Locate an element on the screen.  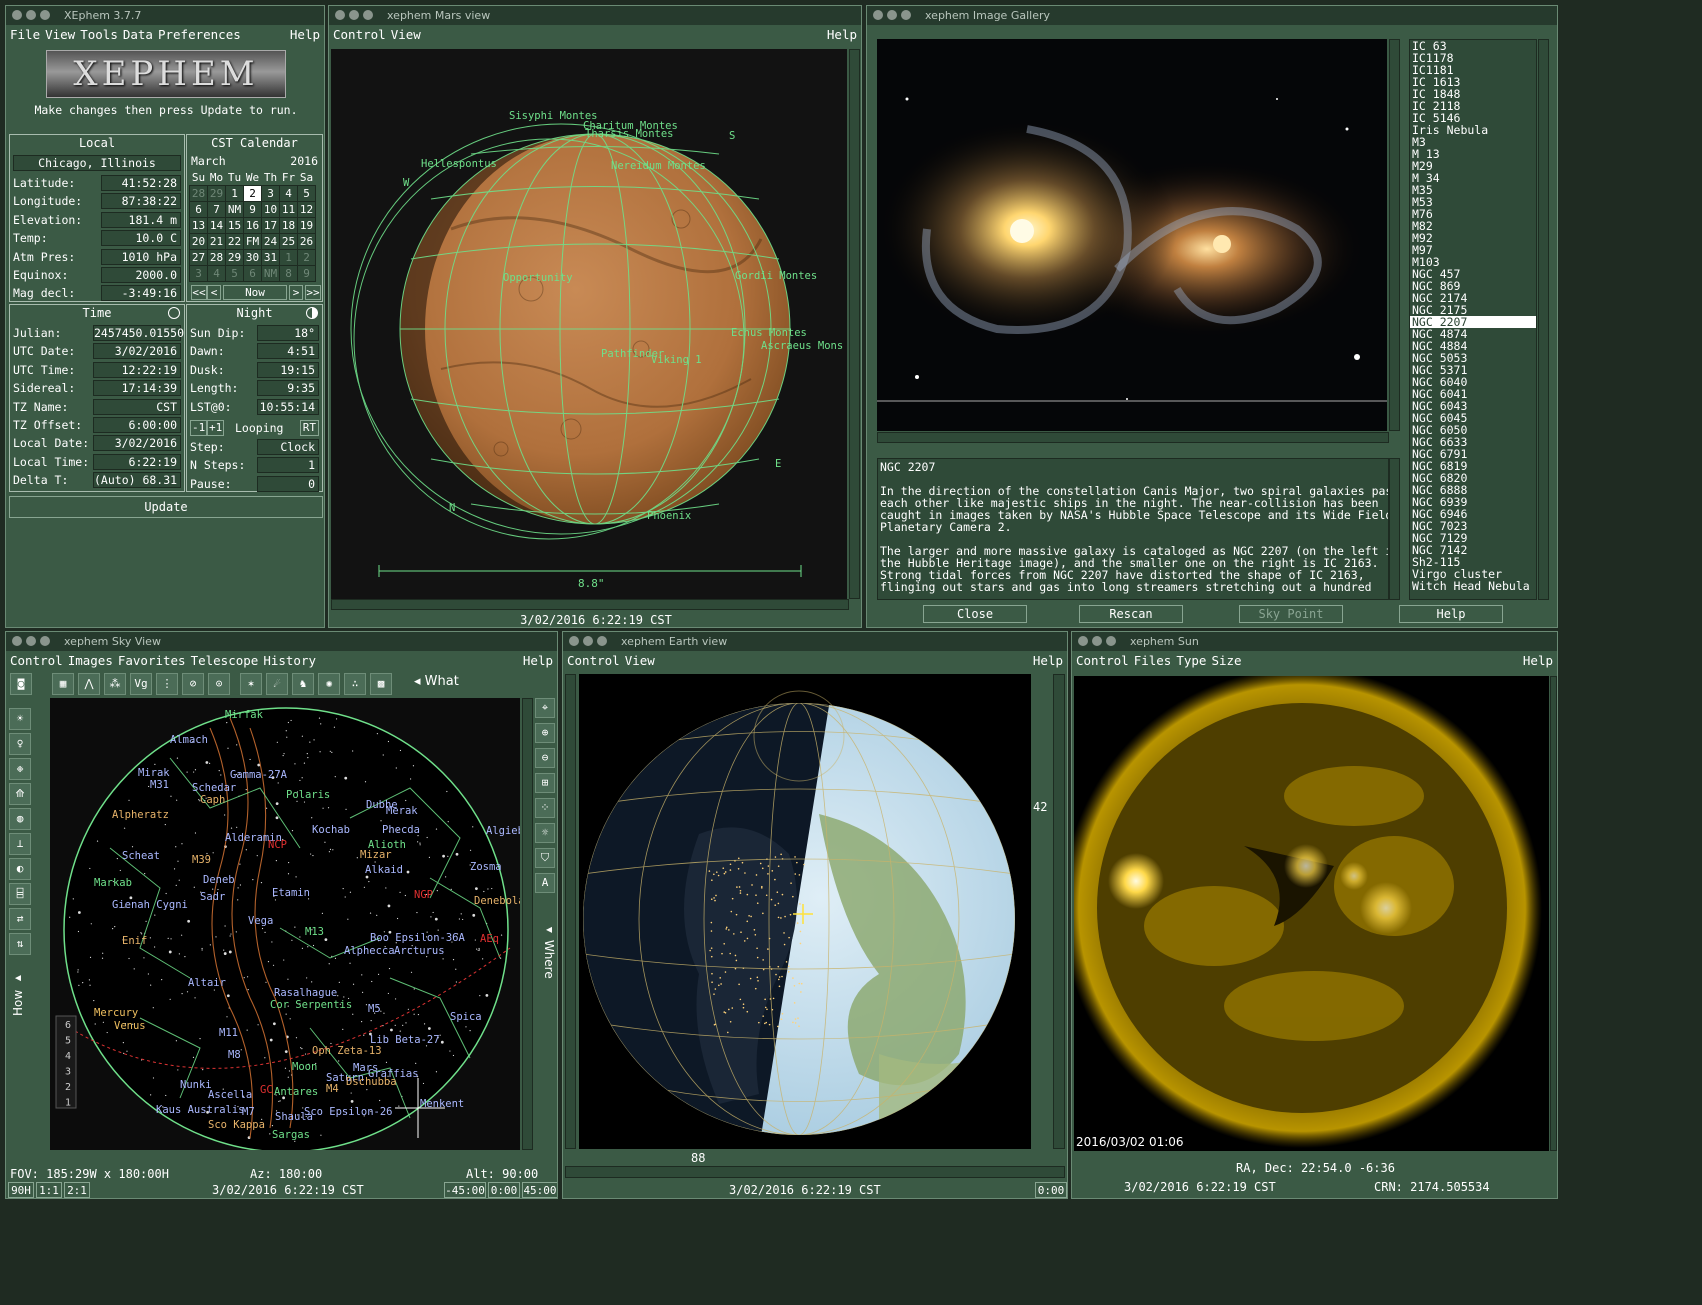
time-value: 6:00:00 is located at coordinates (137, 425).